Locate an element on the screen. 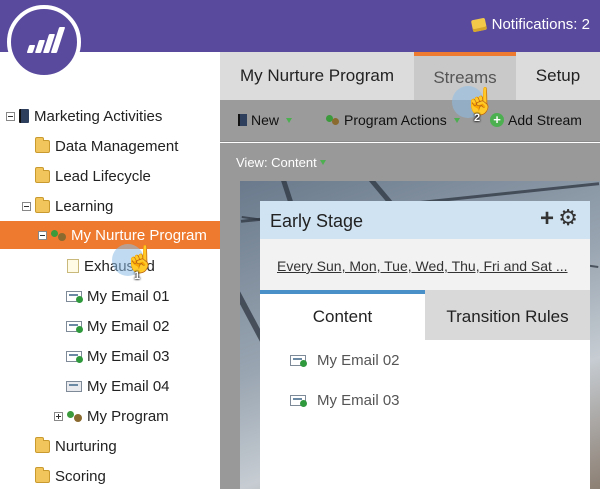  tree-item-my-nurture-program: My Nurture Program is located at coordinates (110, 235).